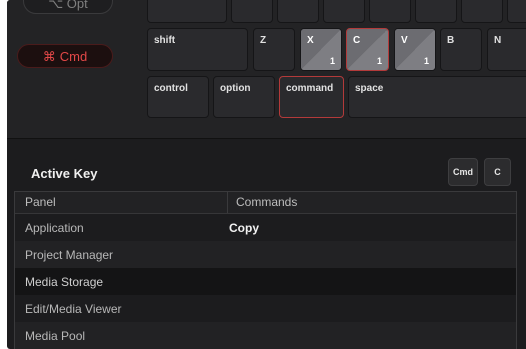  What do you see at coordinates (171, 88) in the screenshot?
I see `key-control-label: control` at bounding box center [171, 88].